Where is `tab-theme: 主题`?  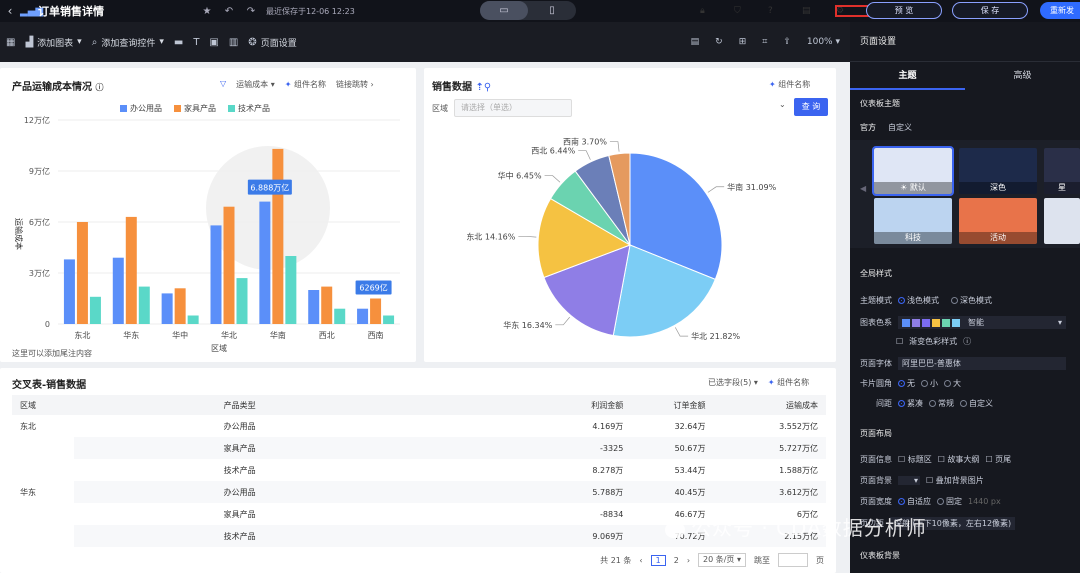
tab-theme: 主题 is located at coordinates (907, 76).